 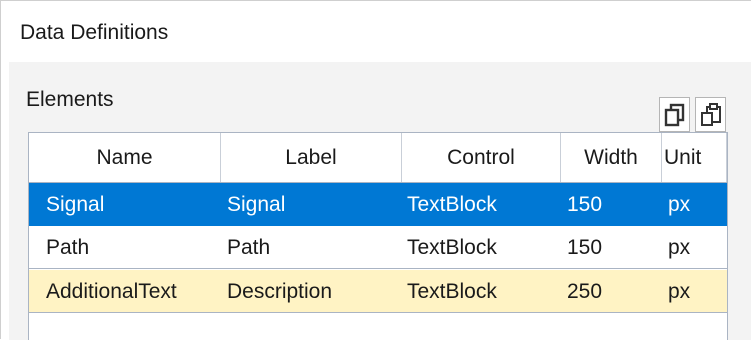 I want to click on column-header-unit: Unit, so click(x=694, y=157).